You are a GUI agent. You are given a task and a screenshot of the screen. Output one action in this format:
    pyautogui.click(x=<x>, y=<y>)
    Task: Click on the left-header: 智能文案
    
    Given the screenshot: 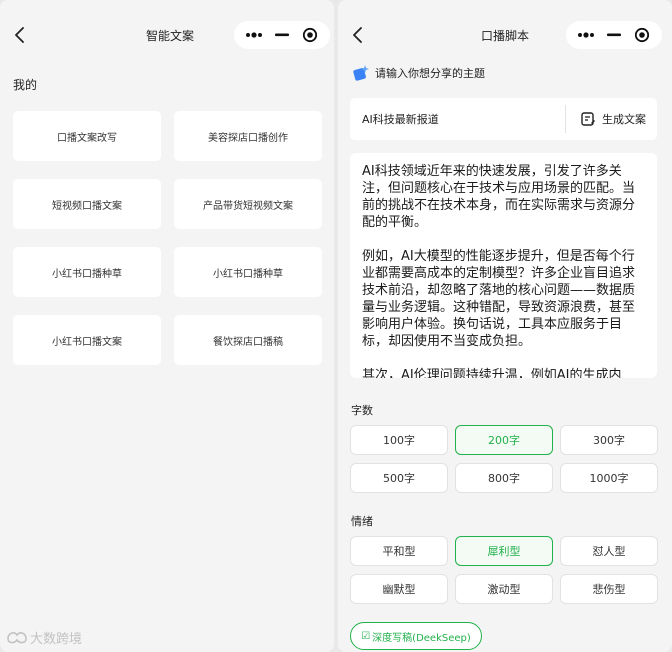 What is the action you would take?
    pyautogui.click(x=167, y=35)
    